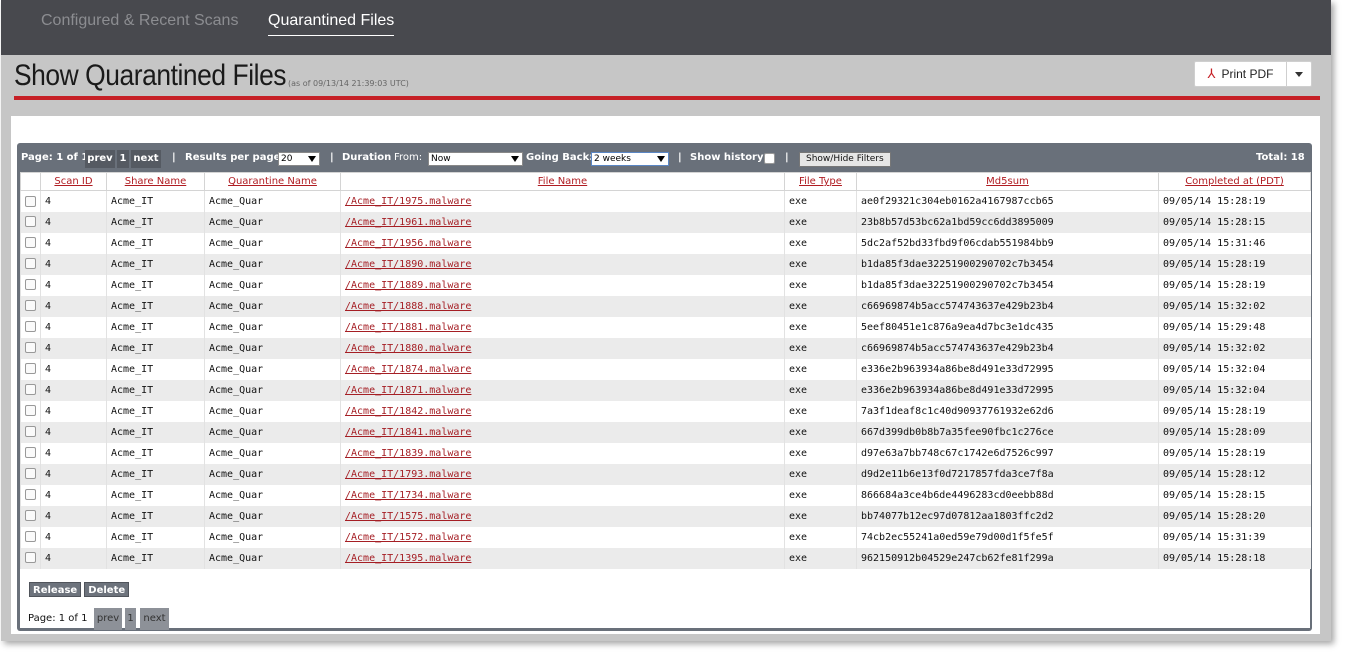 The width and height of the screenshot is (1346, 653). I want to click on print-pdf-button-group: ⅄ Print PDF, so click(1253, 74).